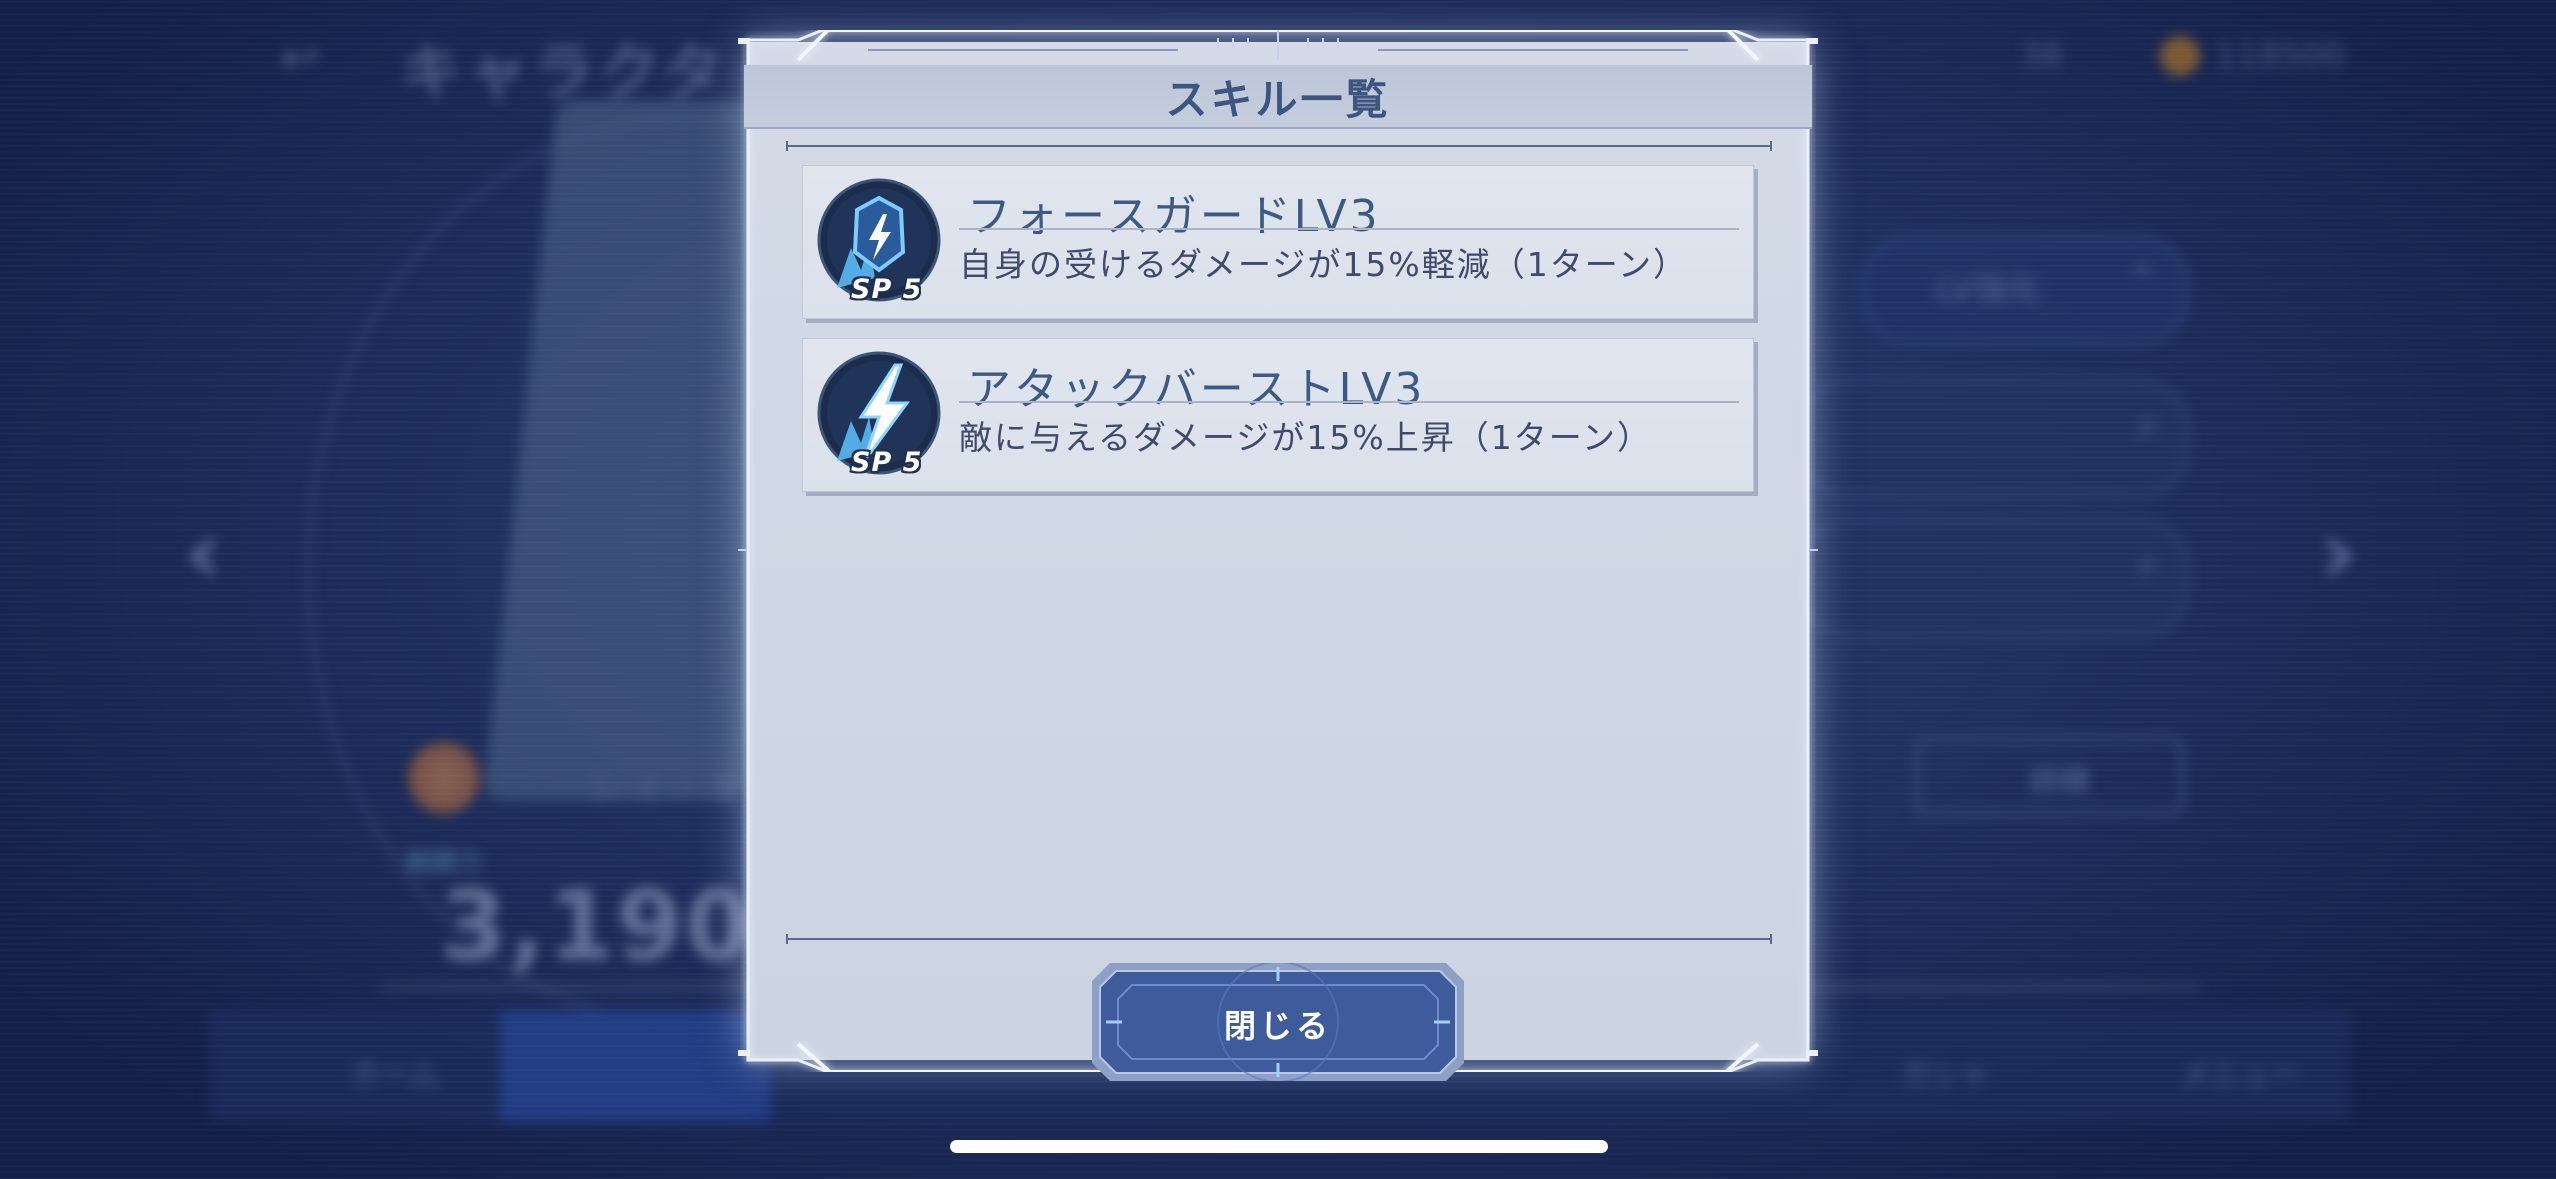 Image resolution: width=2556 pixels, height=1179 pixels. Describe the element at coordinates (1277, 1026) in the screenshot. I see `close-button-label: 閉じる` at that location.